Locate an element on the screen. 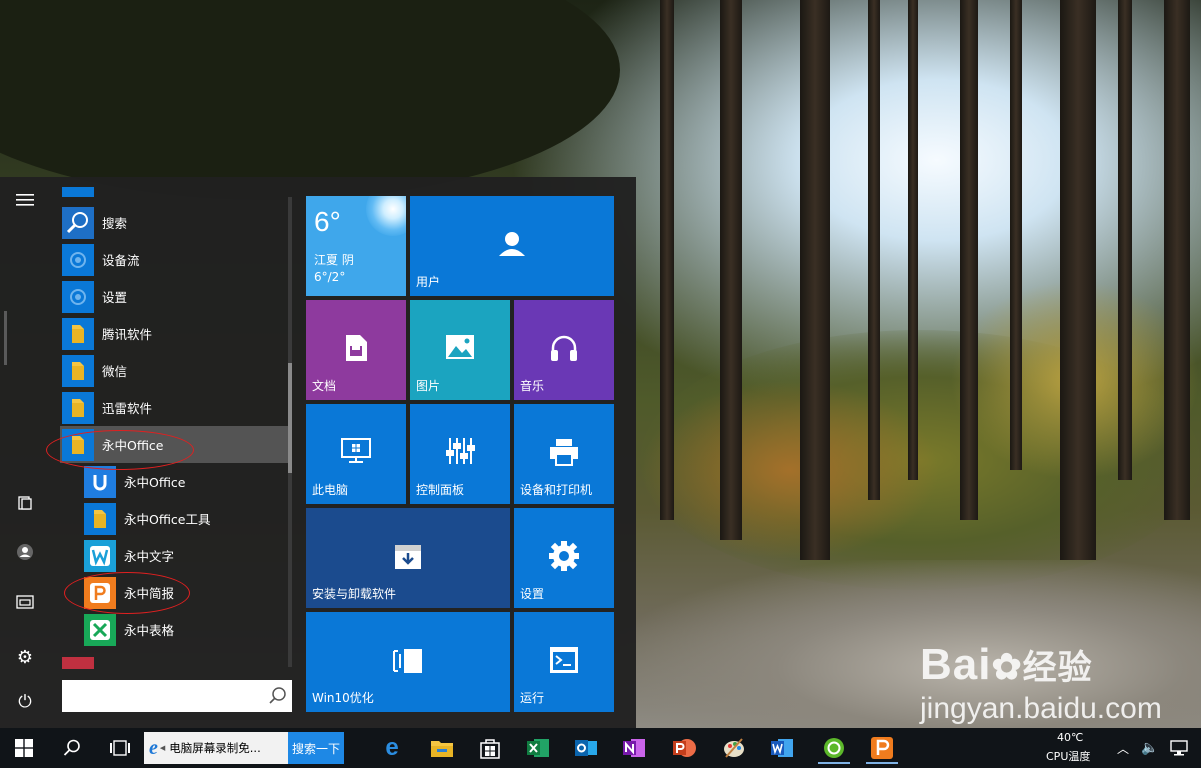  search-icon is located at coordinates (277, 695).